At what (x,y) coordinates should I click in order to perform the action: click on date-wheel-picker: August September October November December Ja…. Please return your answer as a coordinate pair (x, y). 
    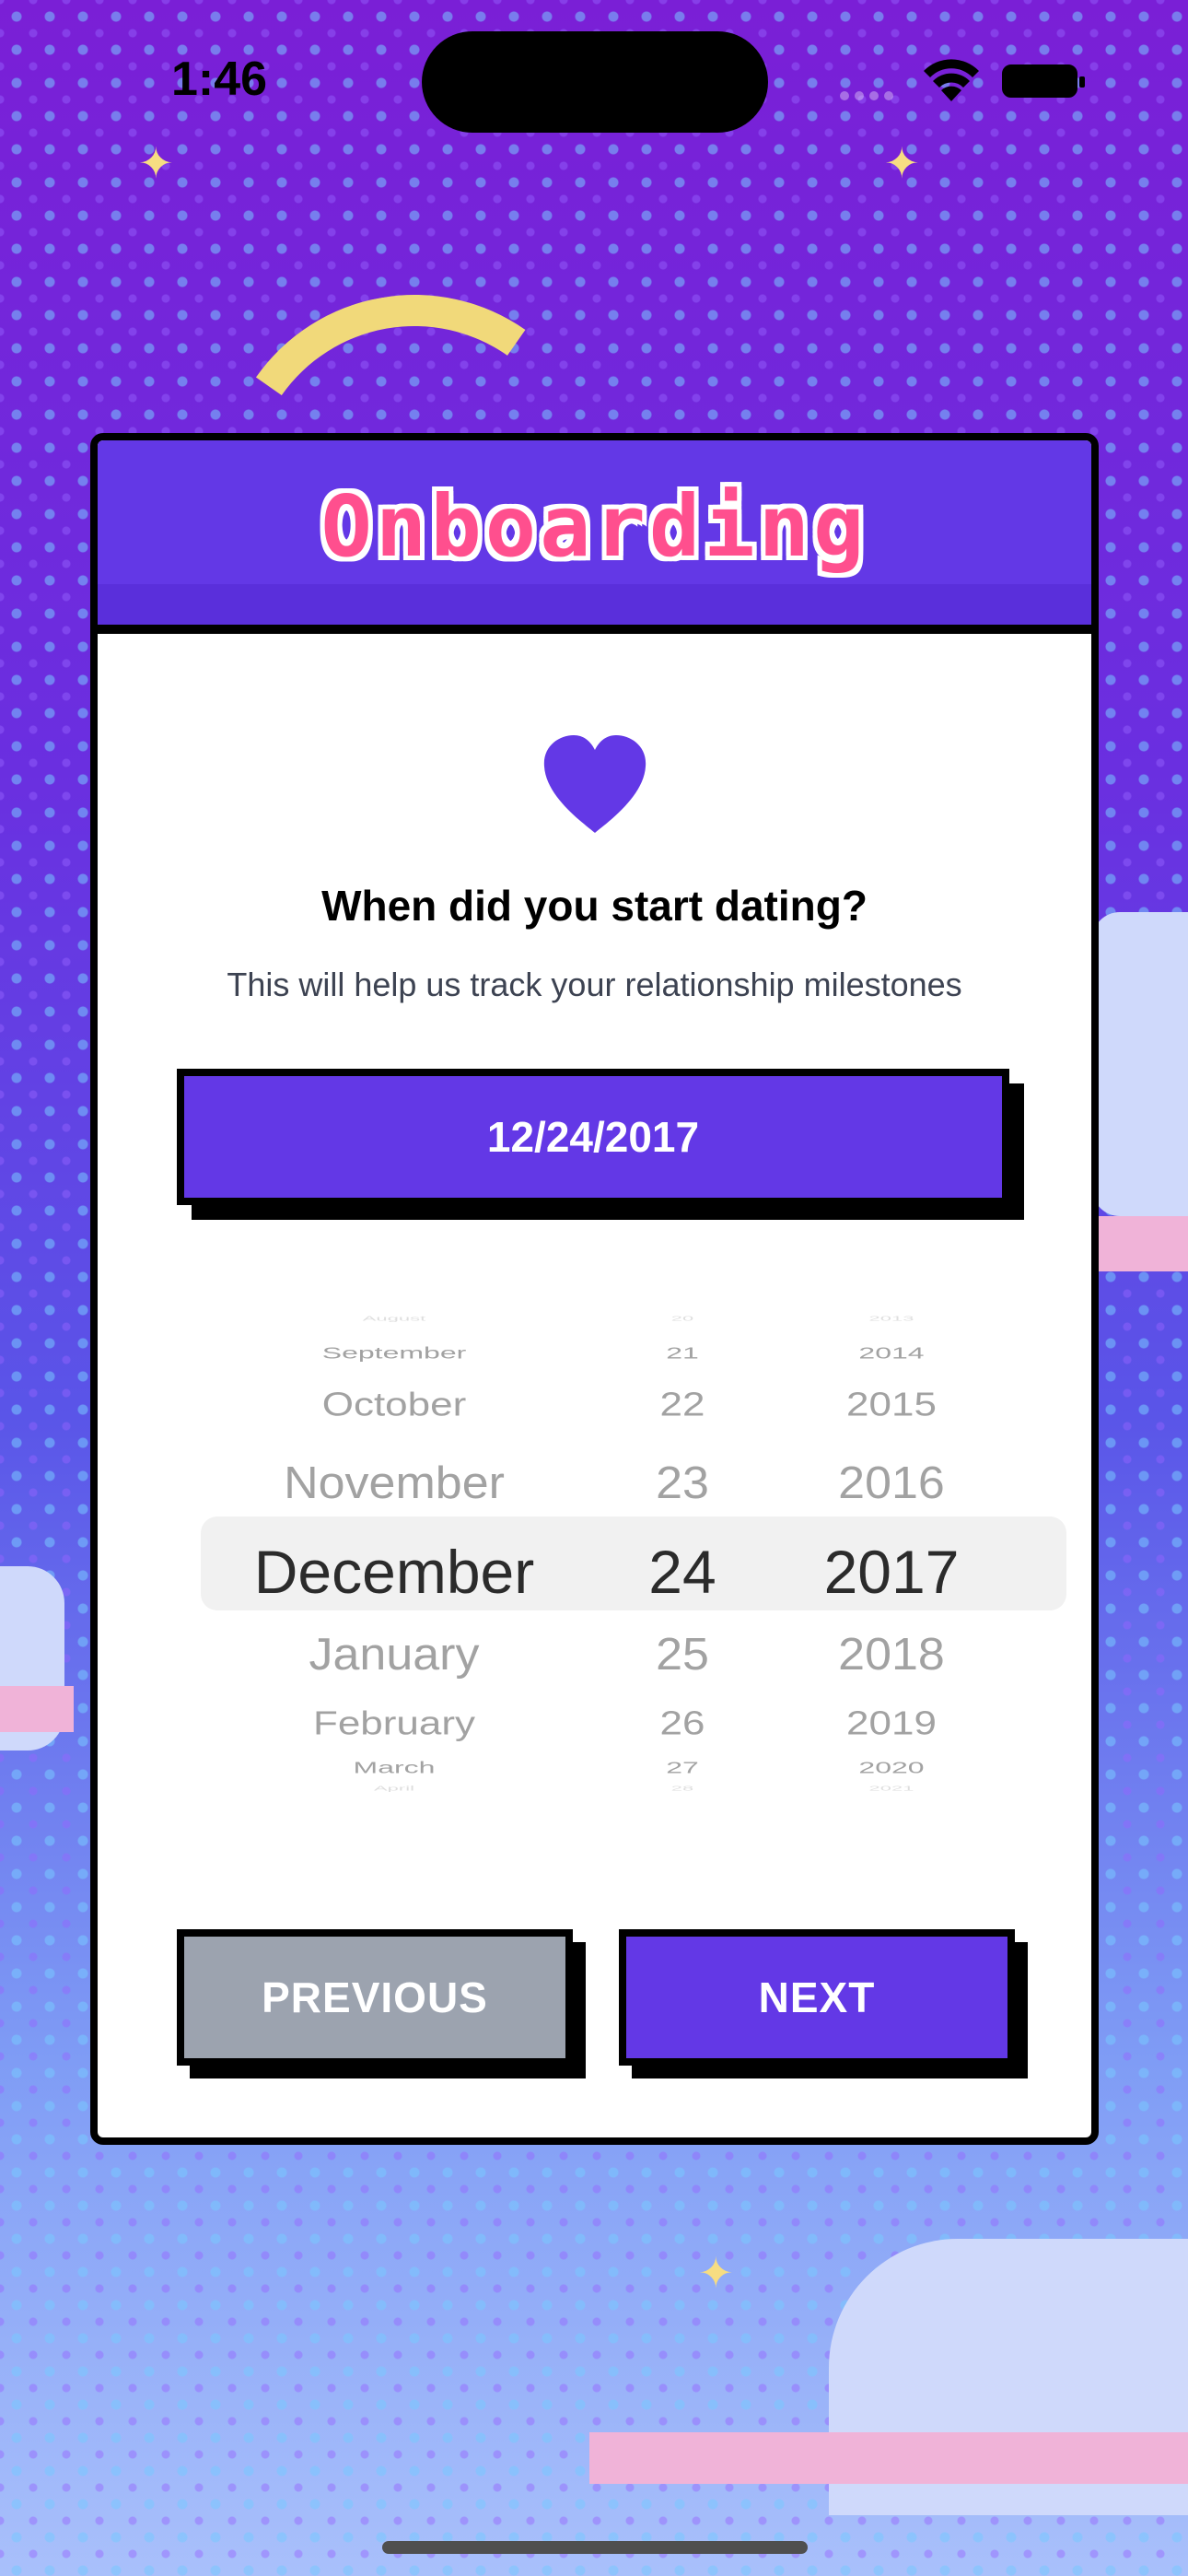
    Looking at the image, I should click on (633, 1553).